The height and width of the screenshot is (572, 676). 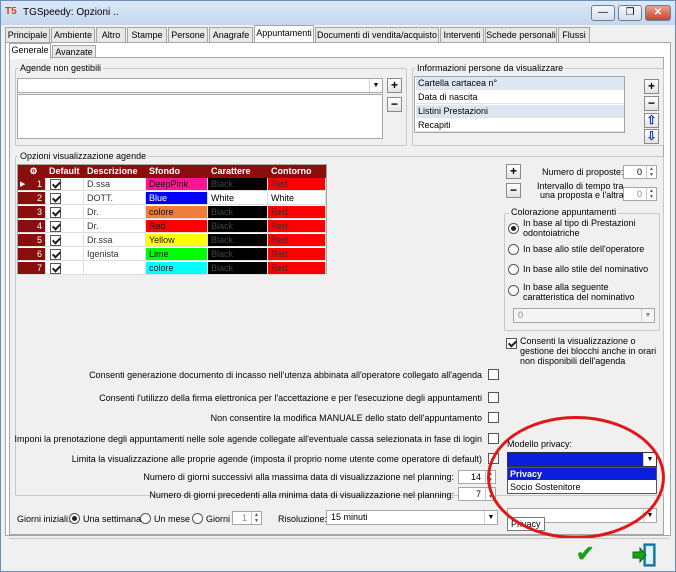 I want to click on stato-checkbox, so click(x=493, y=417).